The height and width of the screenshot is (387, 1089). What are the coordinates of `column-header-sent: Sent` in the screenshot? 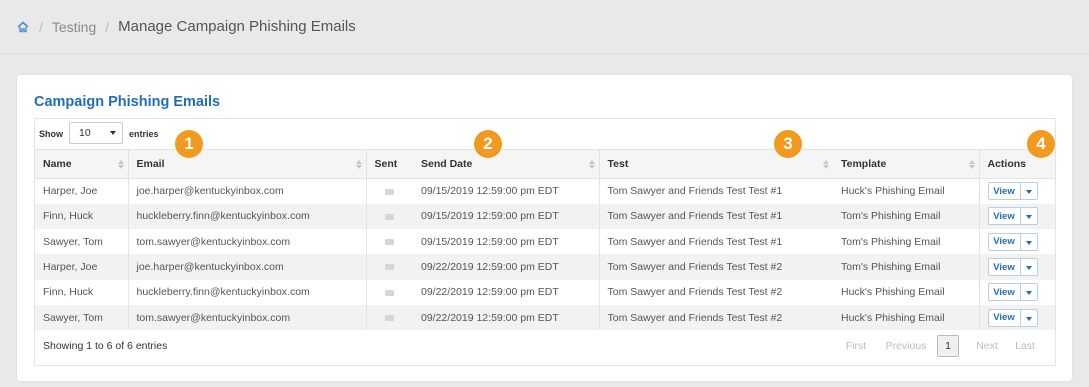 It's located at (389, 164).